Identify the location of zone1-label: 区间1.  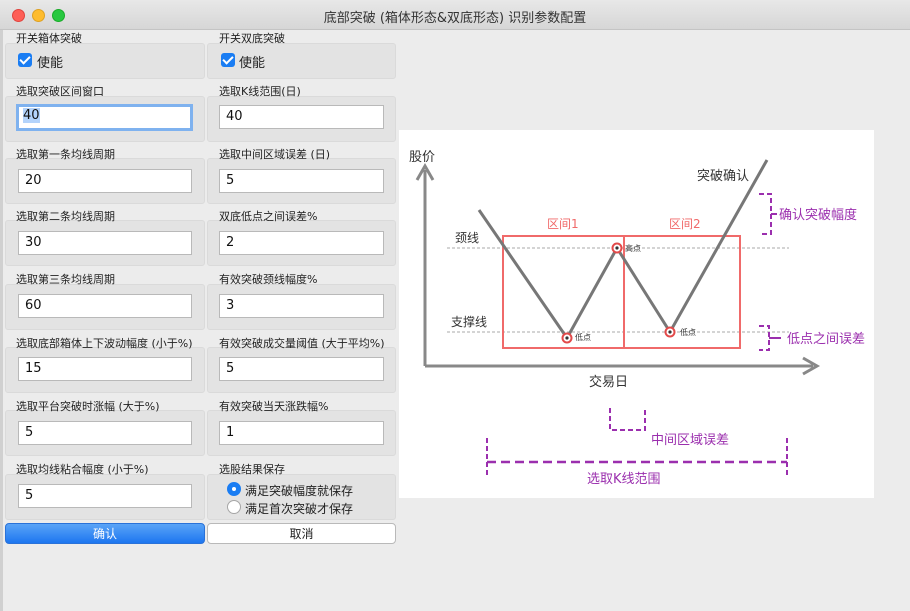
(563, 224).